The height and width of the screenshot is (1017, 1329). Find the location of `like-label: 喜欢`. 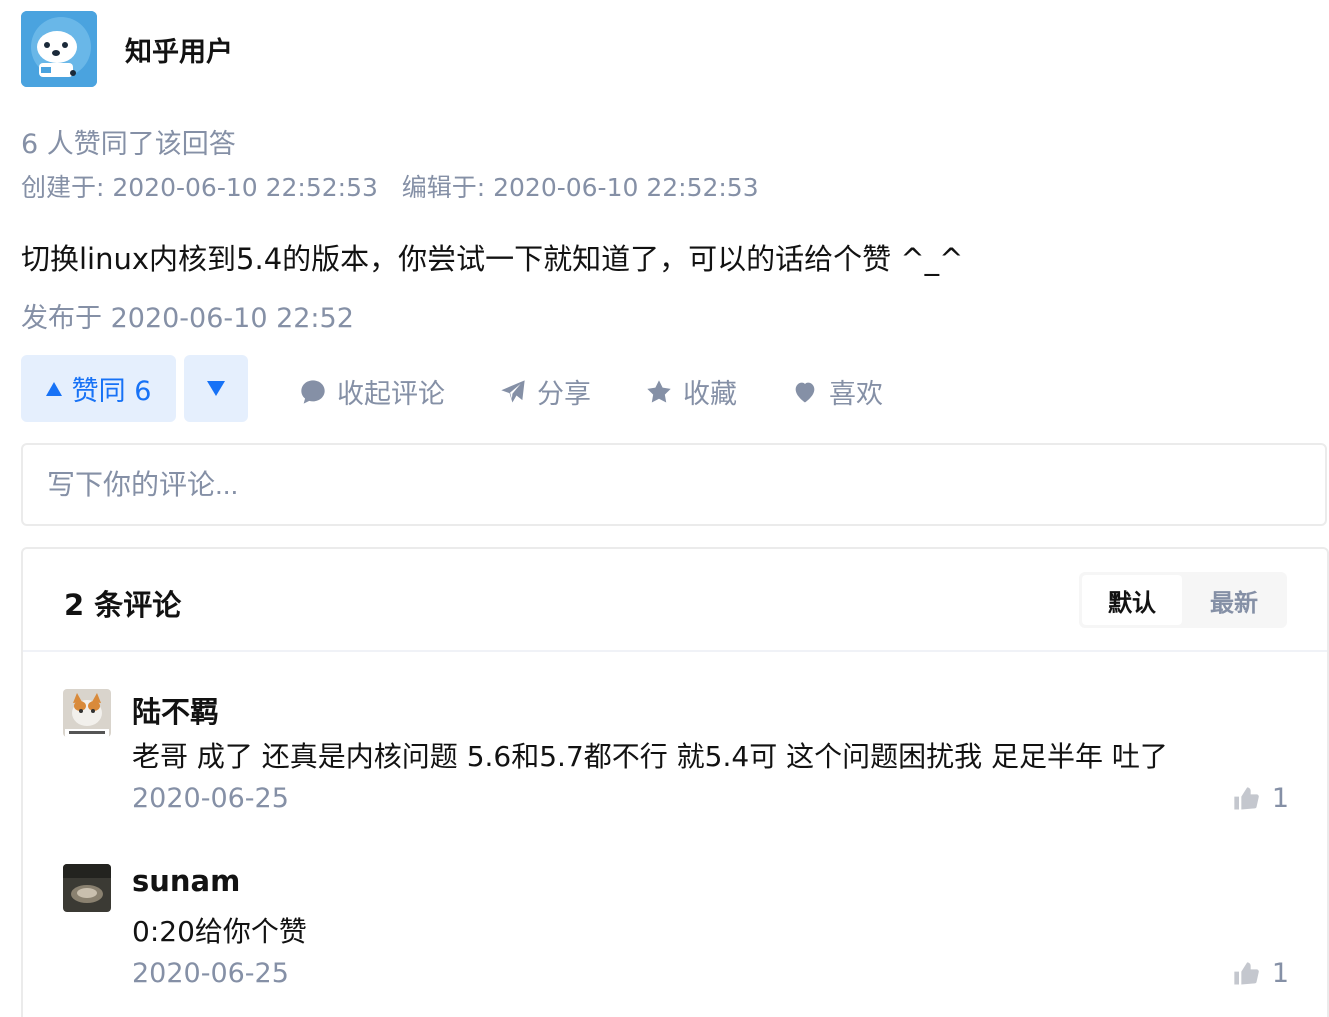

like-label: 喜欢 is located at coordinates (856, 394).